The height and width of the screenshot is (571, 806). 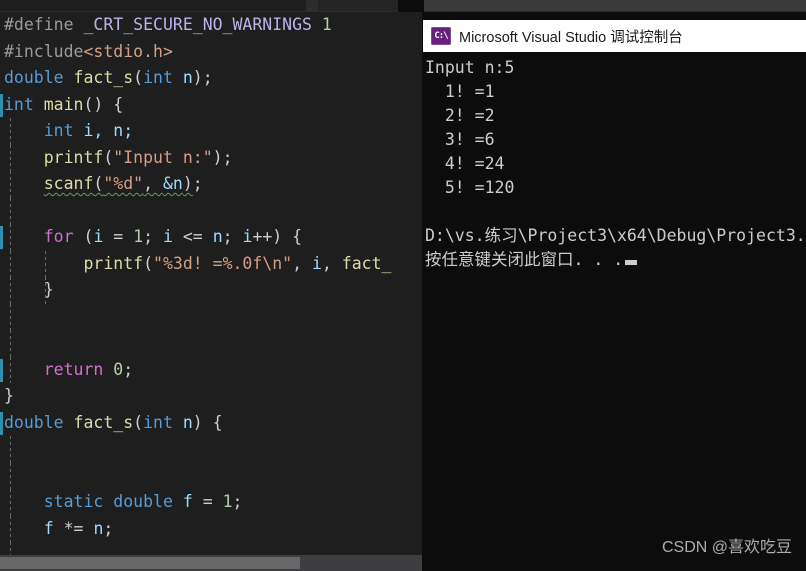 I want to click on code-token: f, so click(x=187, y=501).